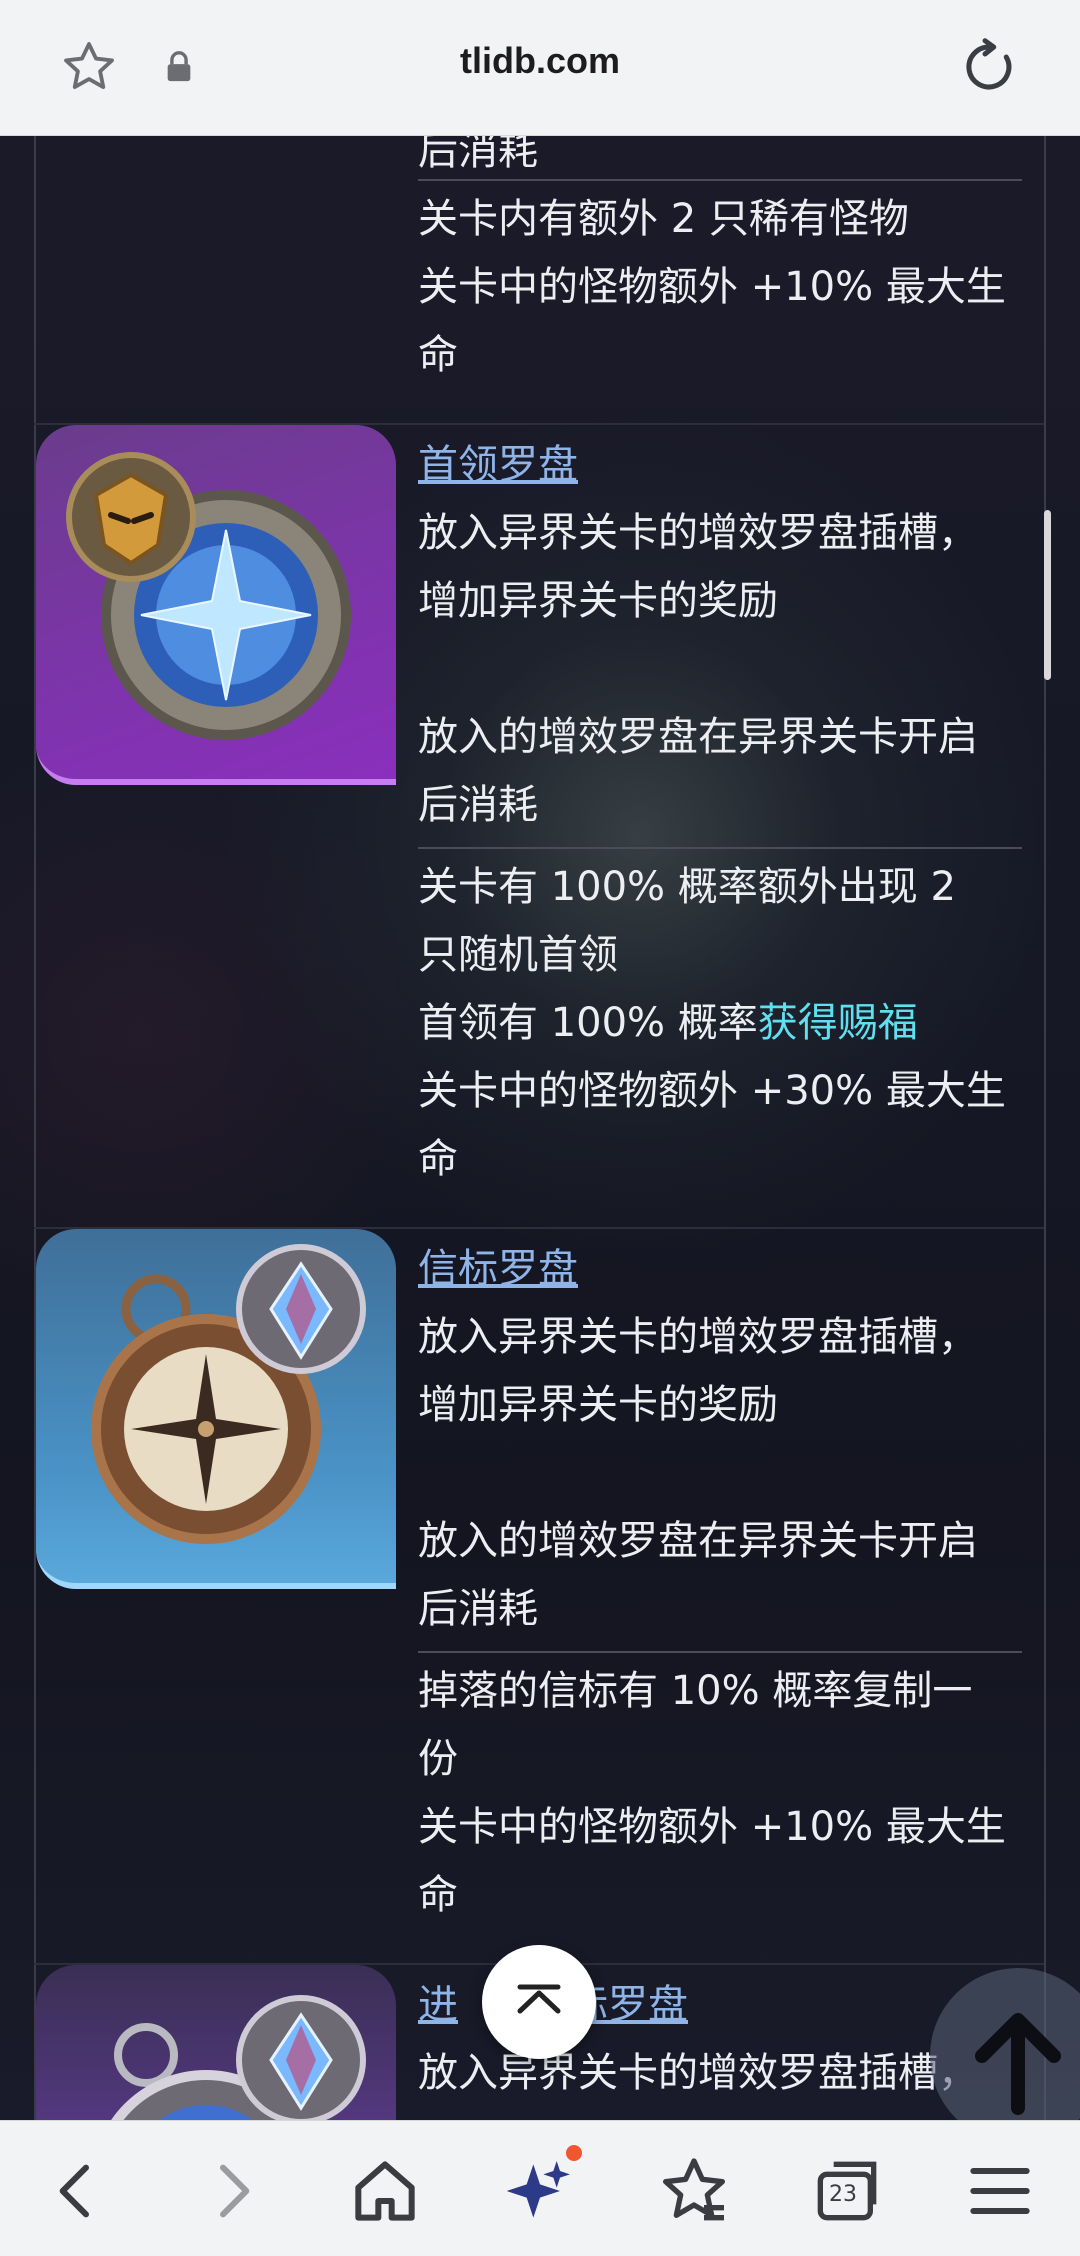 The width and height of the screenshot is (1080, 2256). What do you see at coordinates (498, 1269) in the screenshot?
I see `item-title-link: 信标罗盘` at bounding box center [498, 1269].